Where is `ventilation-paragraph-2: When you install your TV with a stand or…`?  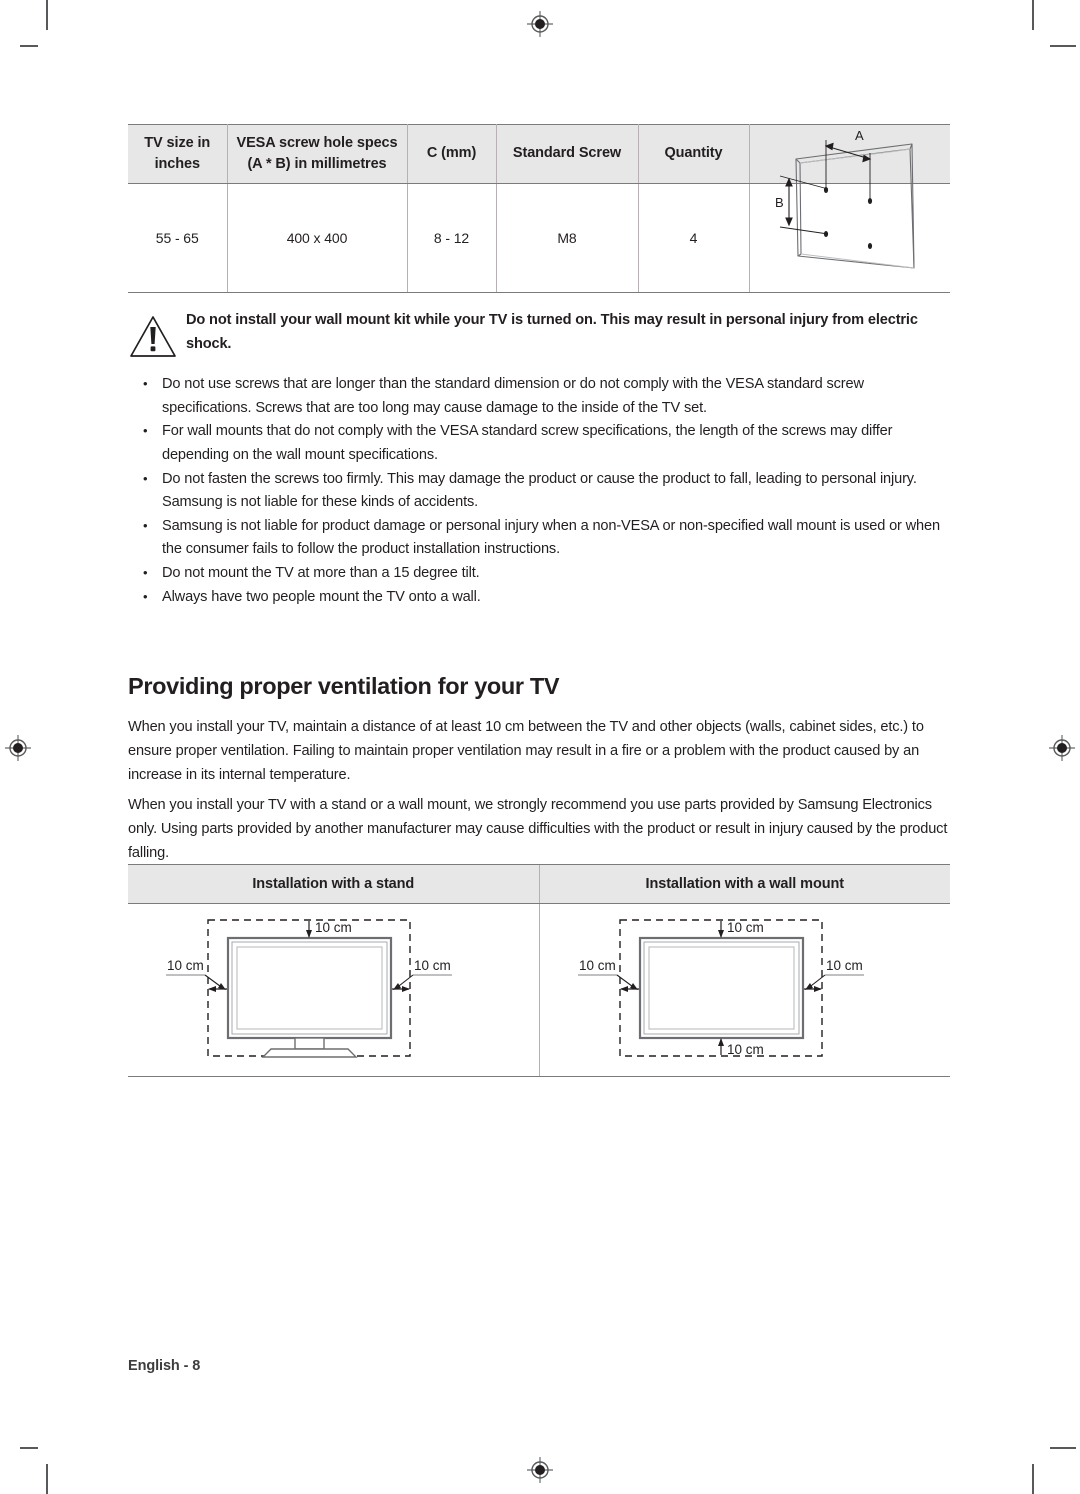 ventilation-paragraph-2: When you install your TV with a stand or… is located at coordinates (538, 828).